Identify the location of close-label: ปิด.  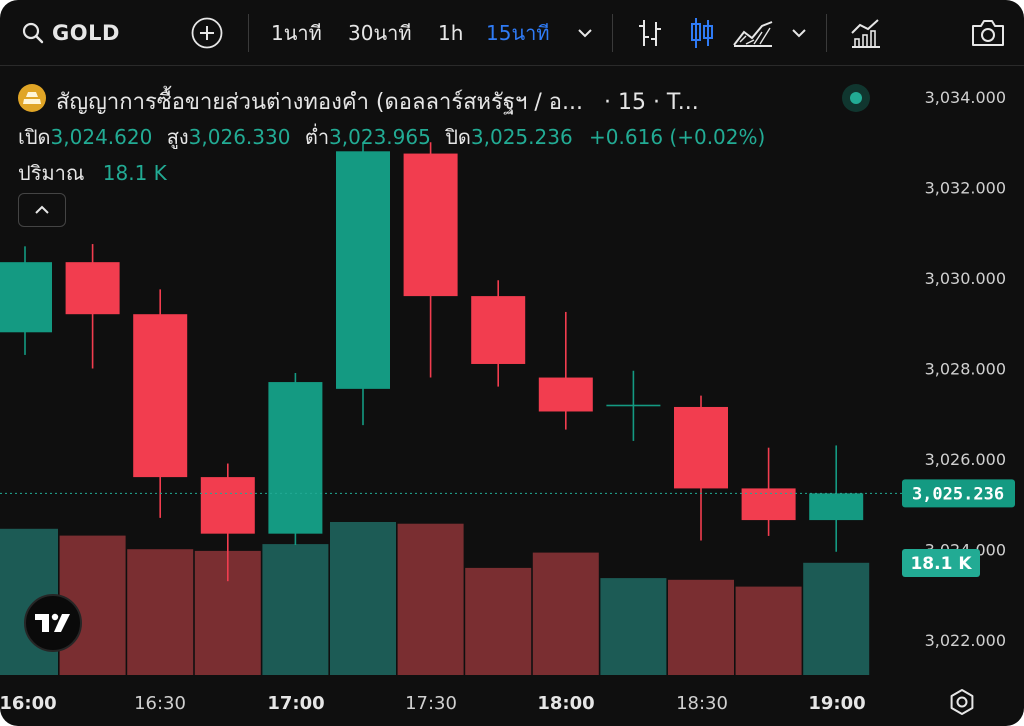
(458, 137).